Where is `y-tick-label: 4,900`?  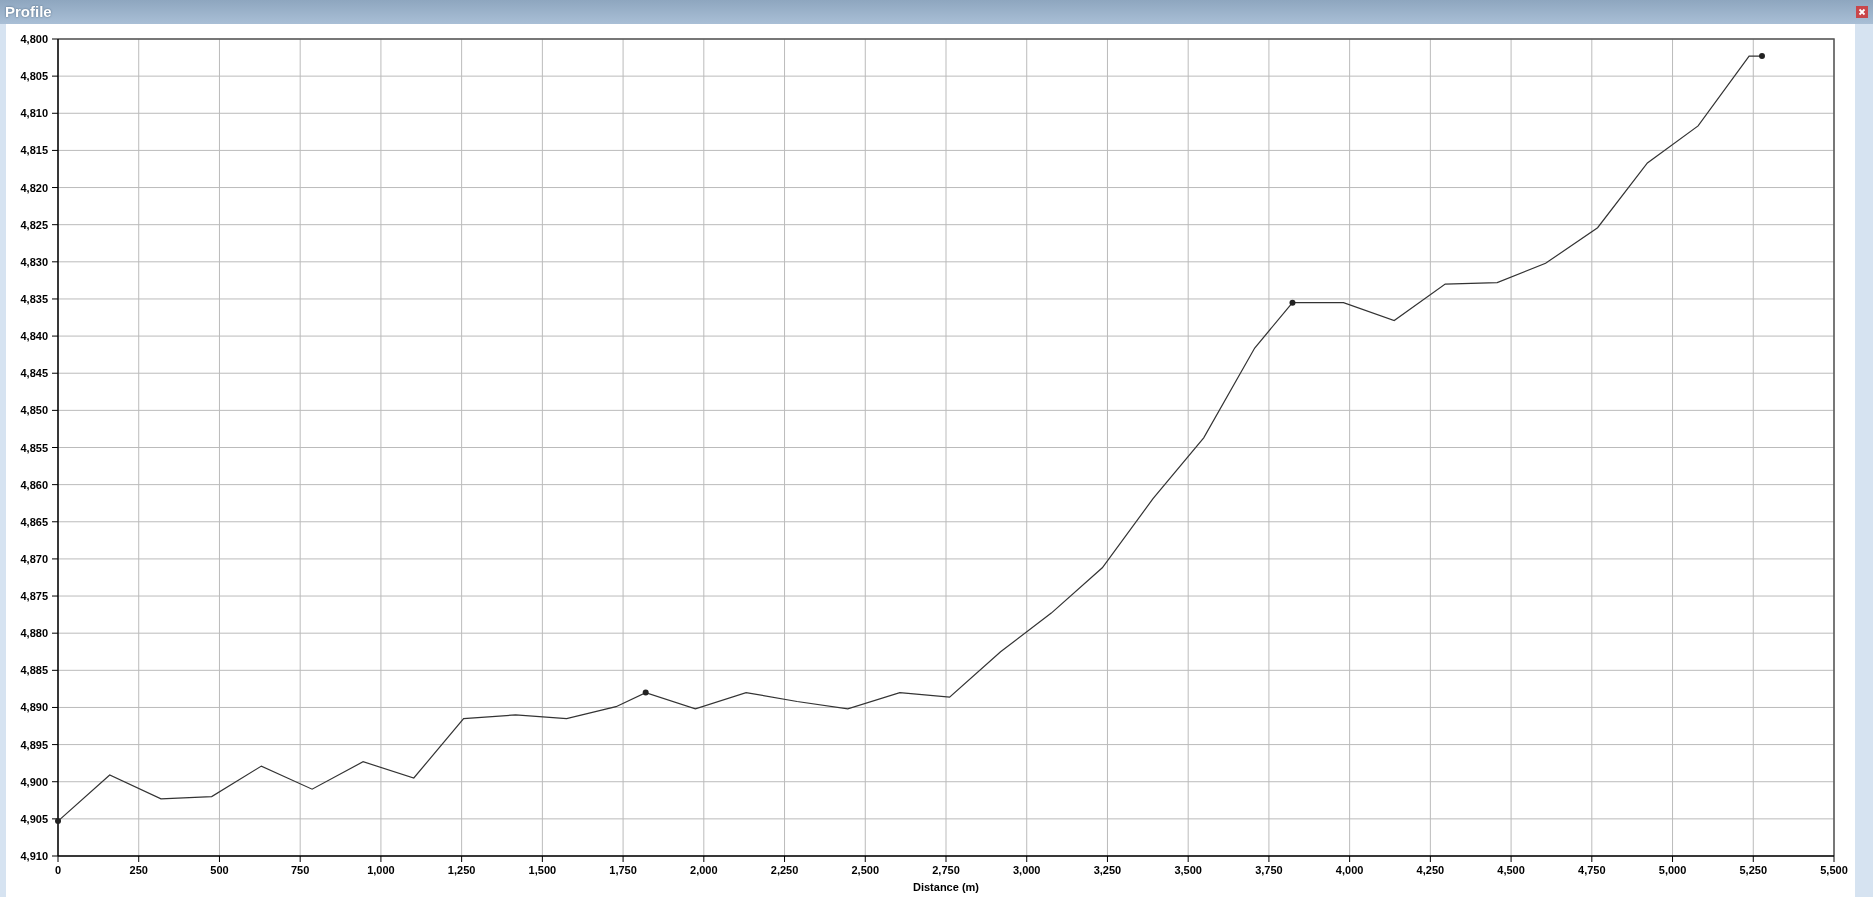
y-tick-label: 4,900 is located at coordinates (34, 781).